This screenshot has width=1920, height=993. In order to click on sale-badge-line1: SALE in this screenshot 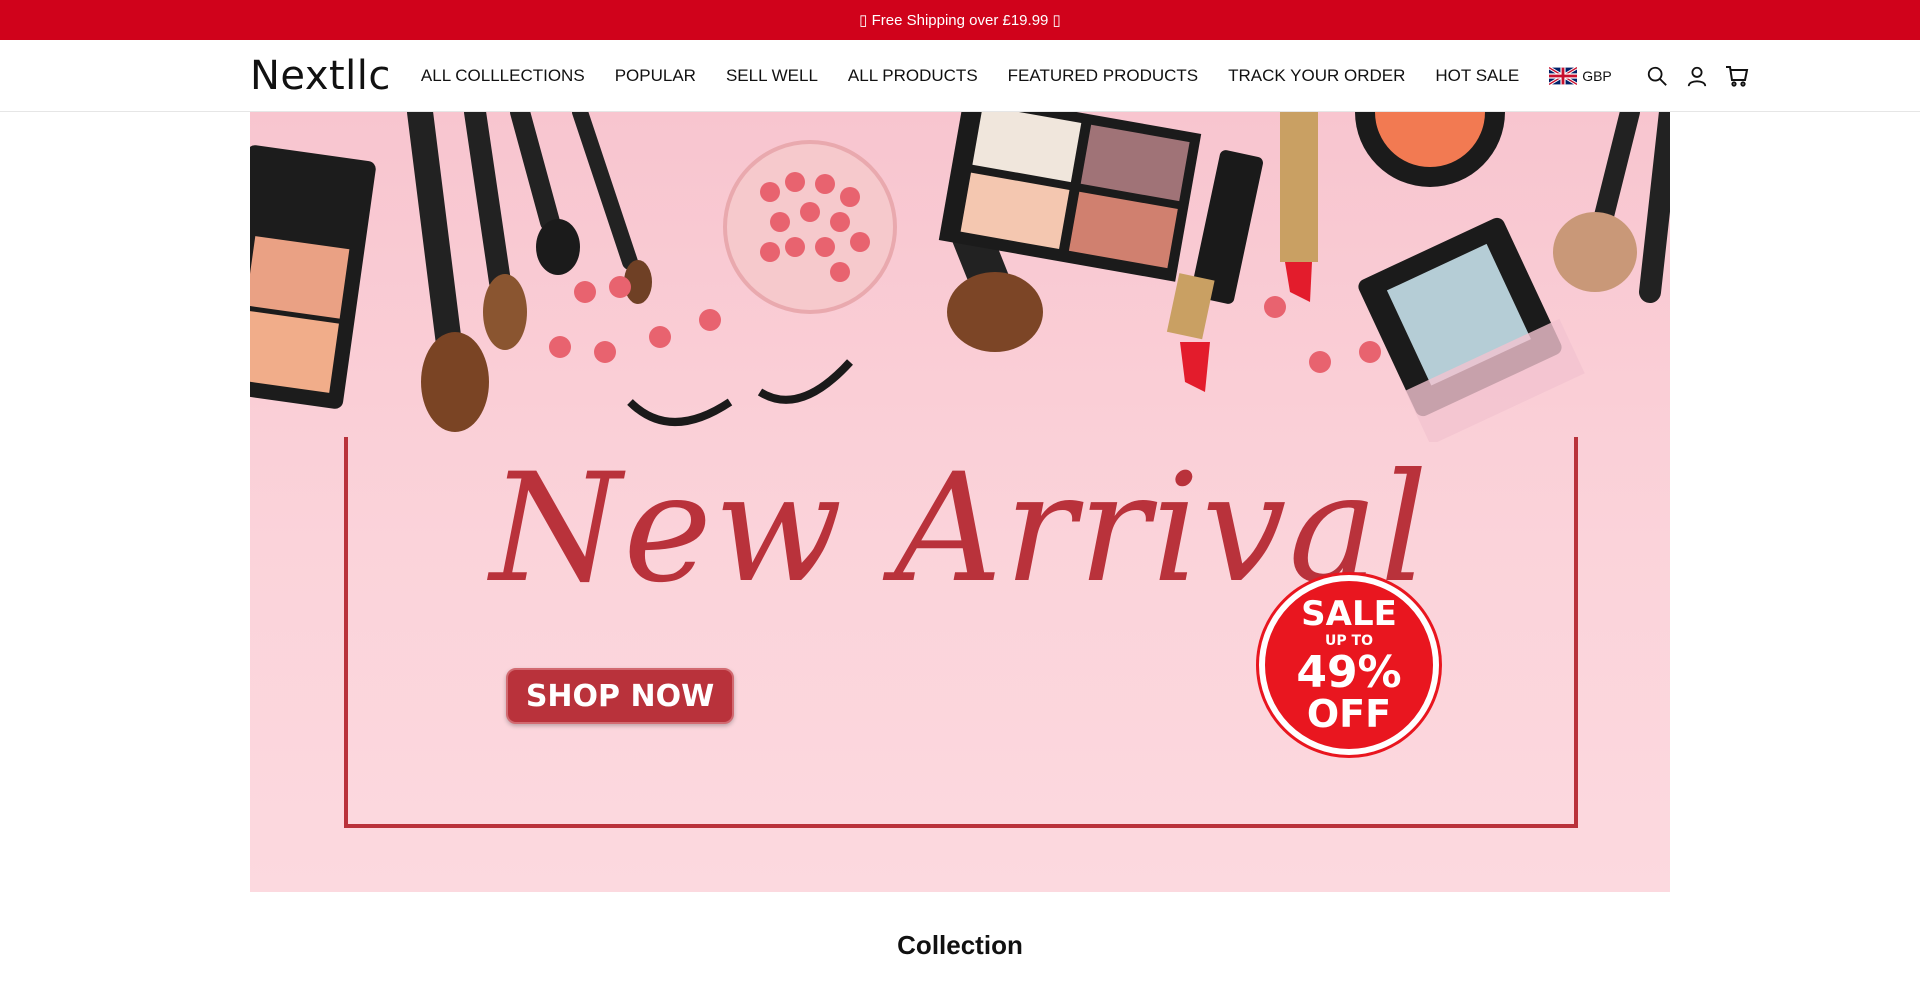, I will do `click(1349, 614)`.